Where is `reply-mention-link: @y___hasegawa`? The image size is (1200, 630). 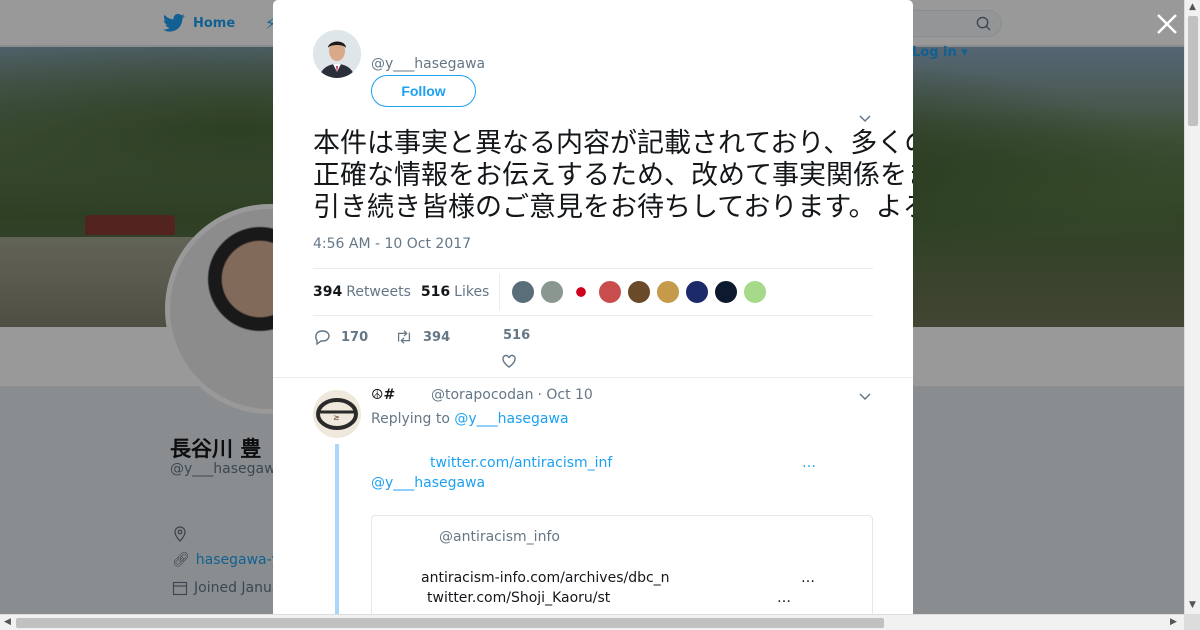
reply-mention-link: @y___hasegawa is located at coordinates (428, 483).